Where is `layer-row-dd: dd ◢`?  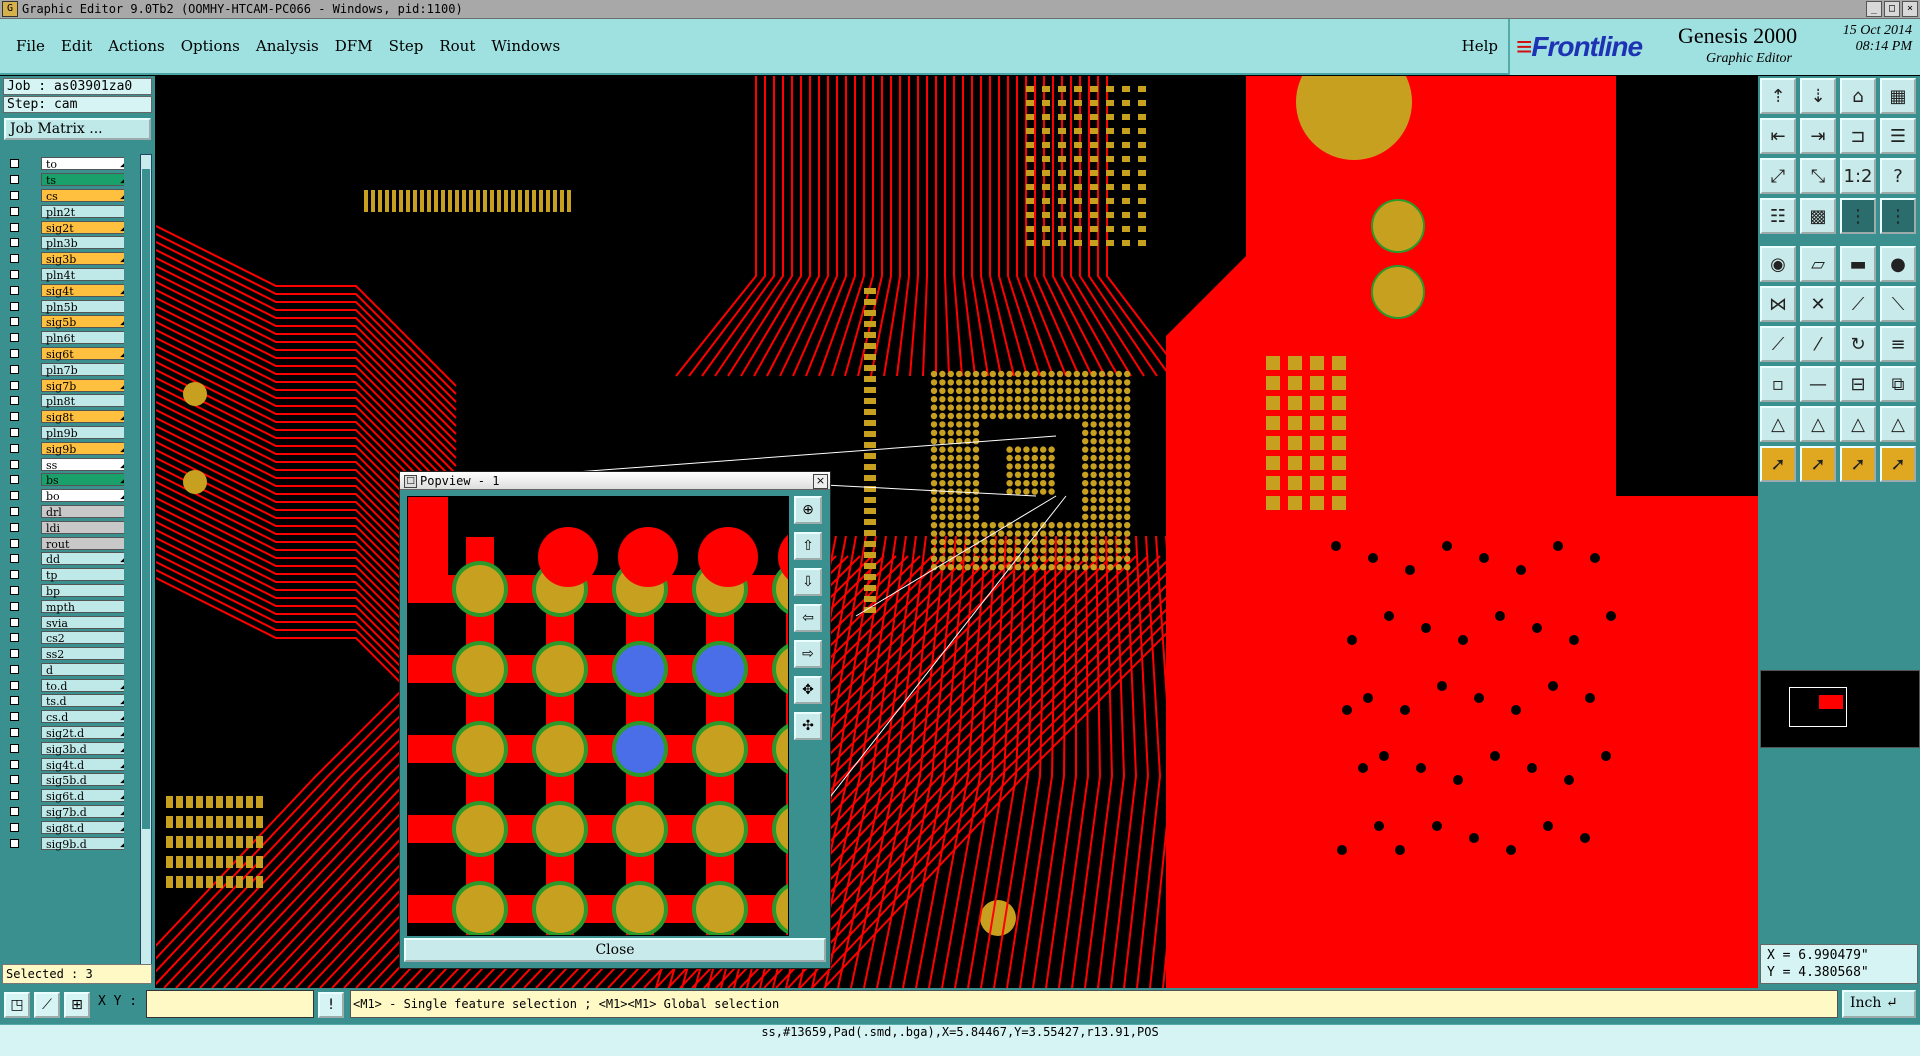 layer-row-dd: dd ◢ is located at coordinates (65, 559).